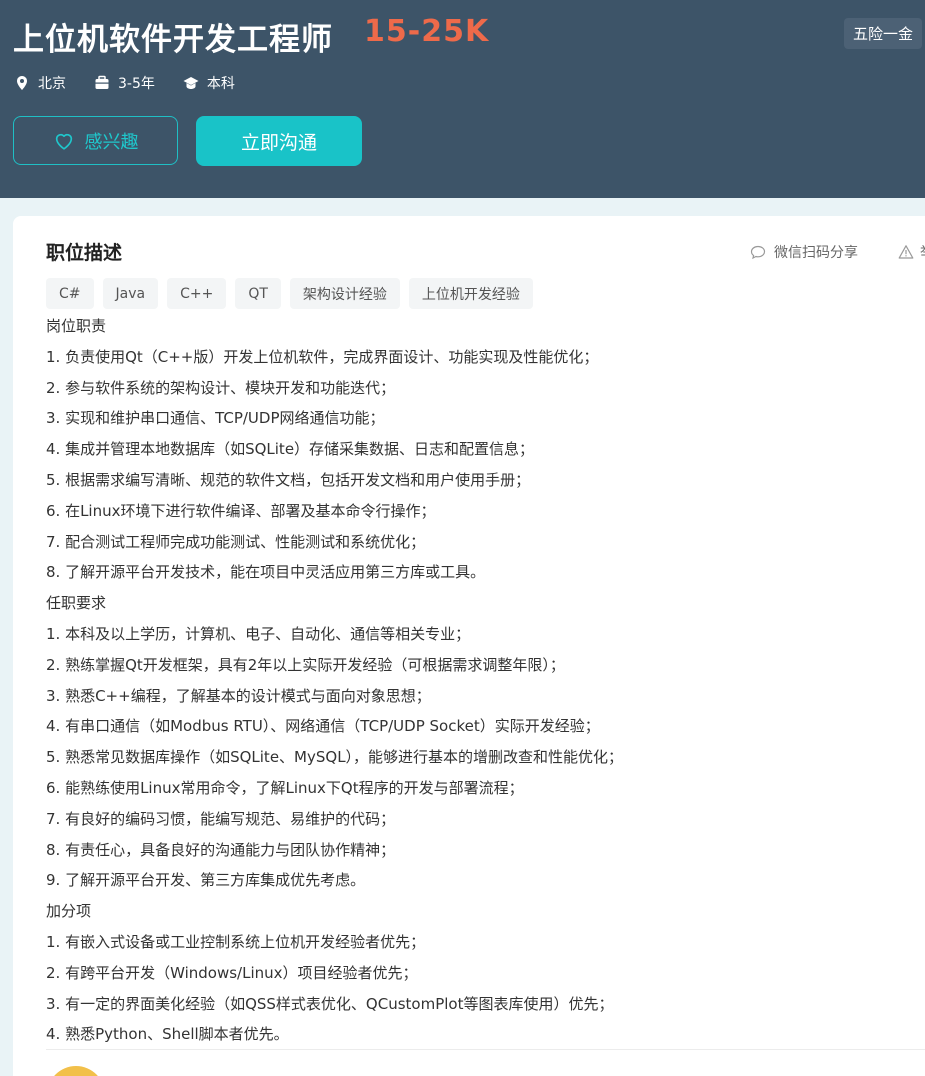  I want to click on benefit-tag: 五险一金, so click(883, 33).